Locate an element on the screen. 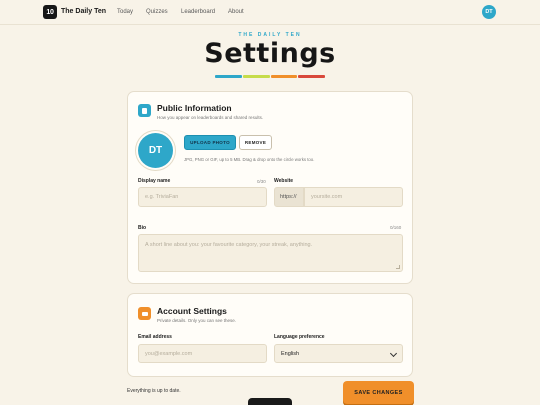 The height and width of the screenshot is (405, 540). nav-link-about: About is located at coordinates (236, 12).